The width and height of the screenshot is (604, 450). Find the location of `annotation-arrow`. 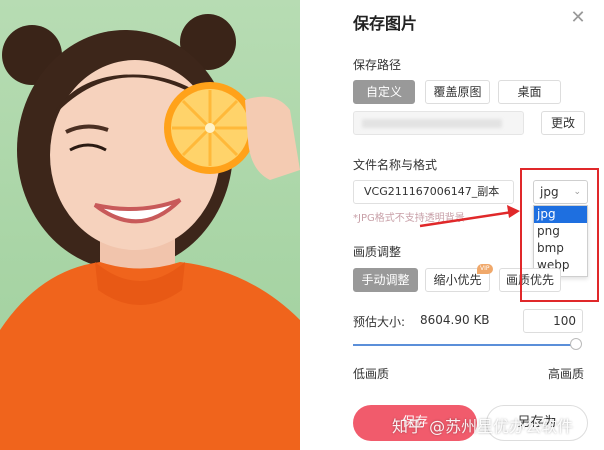

annotation-arrow is located at coordinates (469, 216).